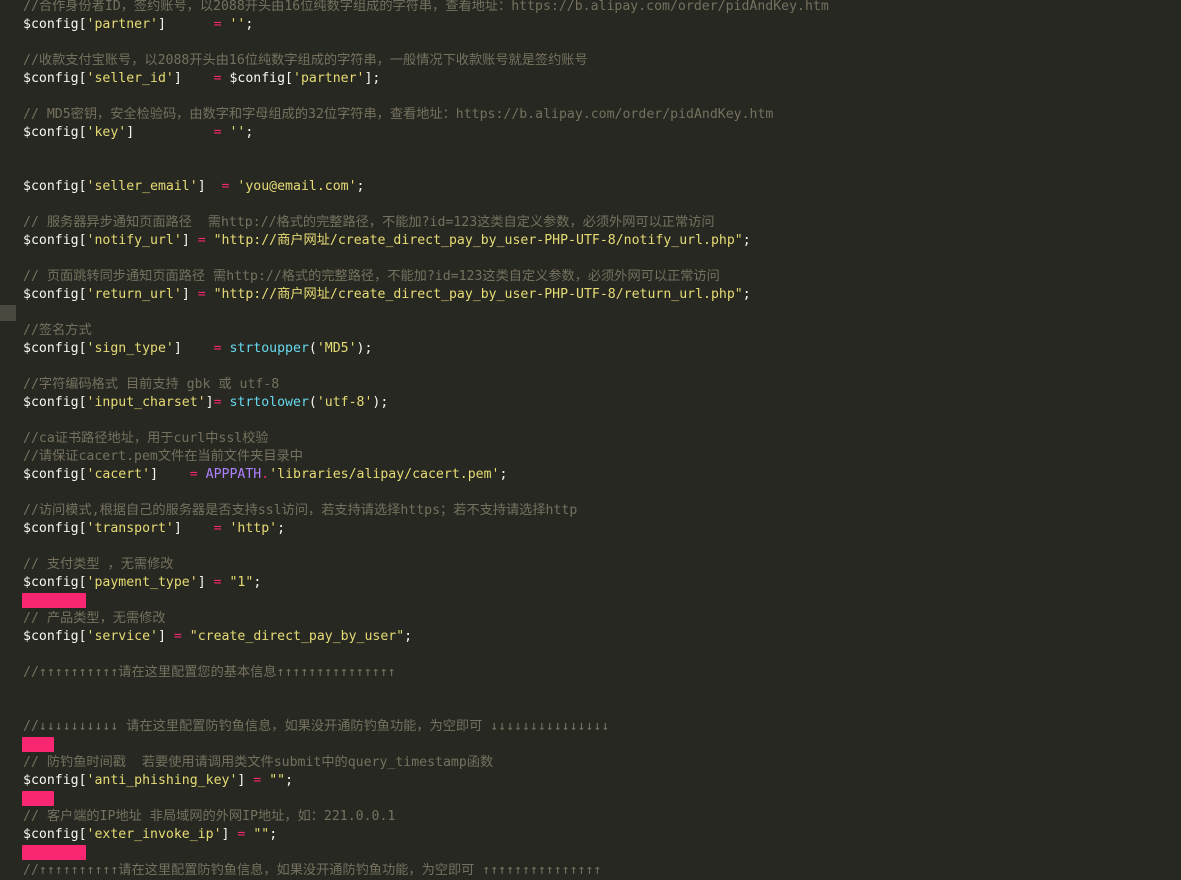 The image size is (1181, 880). I want to click on code-line: $config['transport'] = 'http';, so click(154, 529).